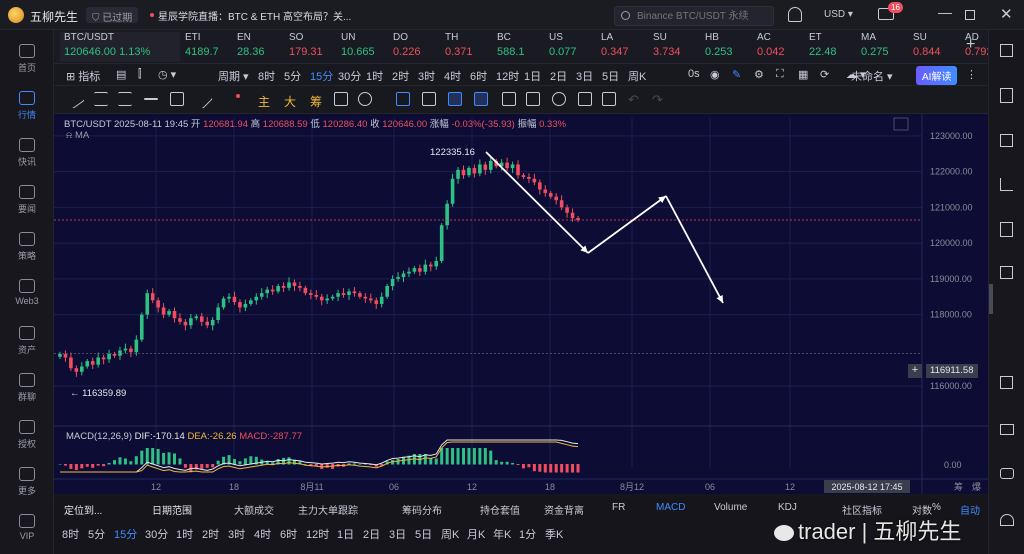  I want to click on interval-7: 4时, so click(452, 76).